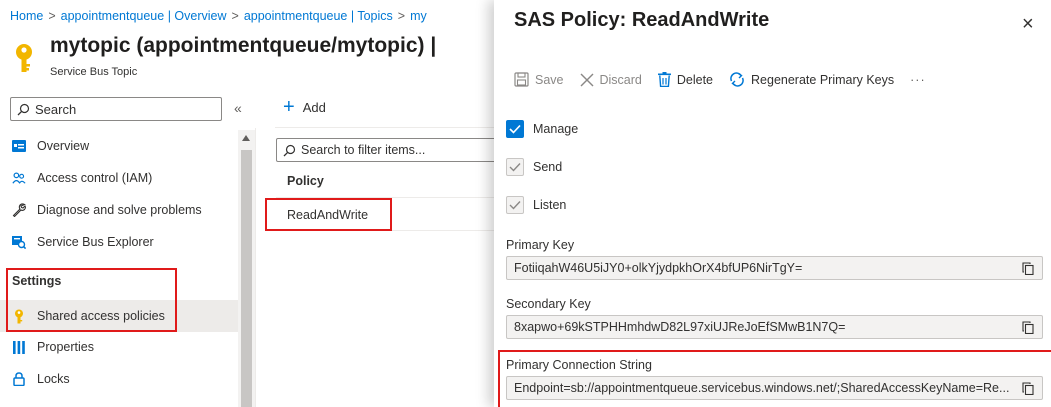 This screenshot has width=1051, height=407. What do you see at coordinates (19, 146) in the screenshot?
I see `overview-icon` at bounding box center [19, 146].